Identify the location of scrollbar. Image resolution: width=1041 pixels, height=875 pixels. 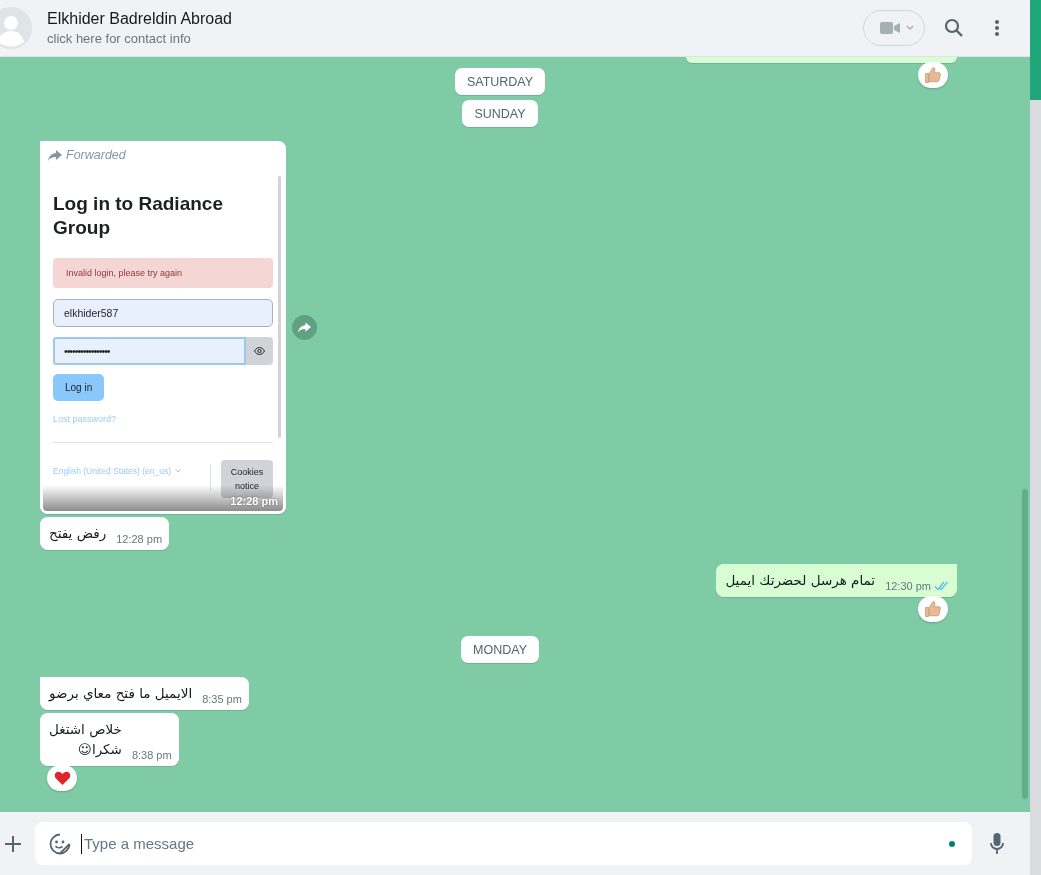
(279, 307).